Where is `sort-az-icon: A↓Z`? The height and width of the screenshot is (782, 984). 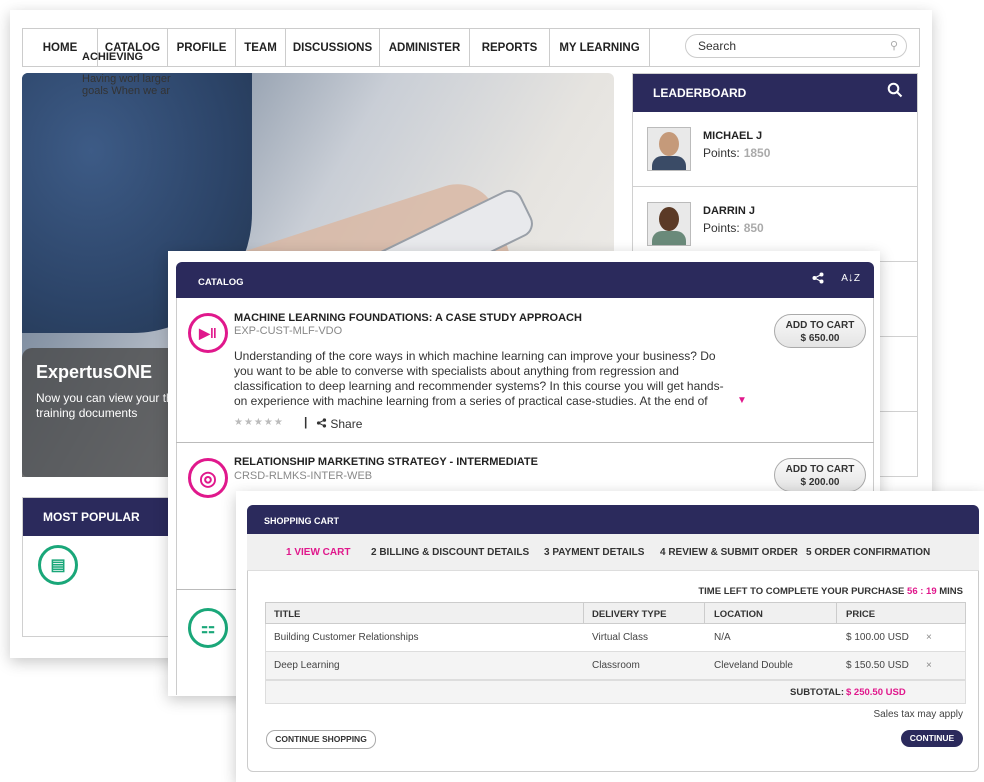
sort-az-icon: A↓Z is located at coordinates (850, 277).